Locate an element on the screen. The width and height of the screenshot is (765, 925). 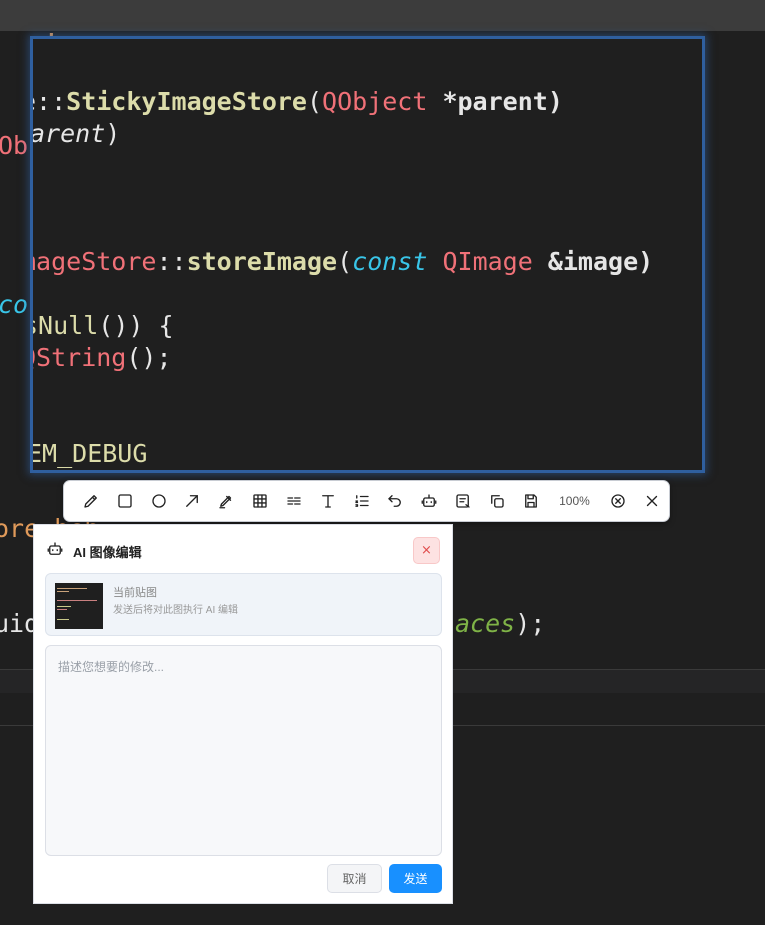
annotation-toolbar: 100% is located at coordinates (366, 501).